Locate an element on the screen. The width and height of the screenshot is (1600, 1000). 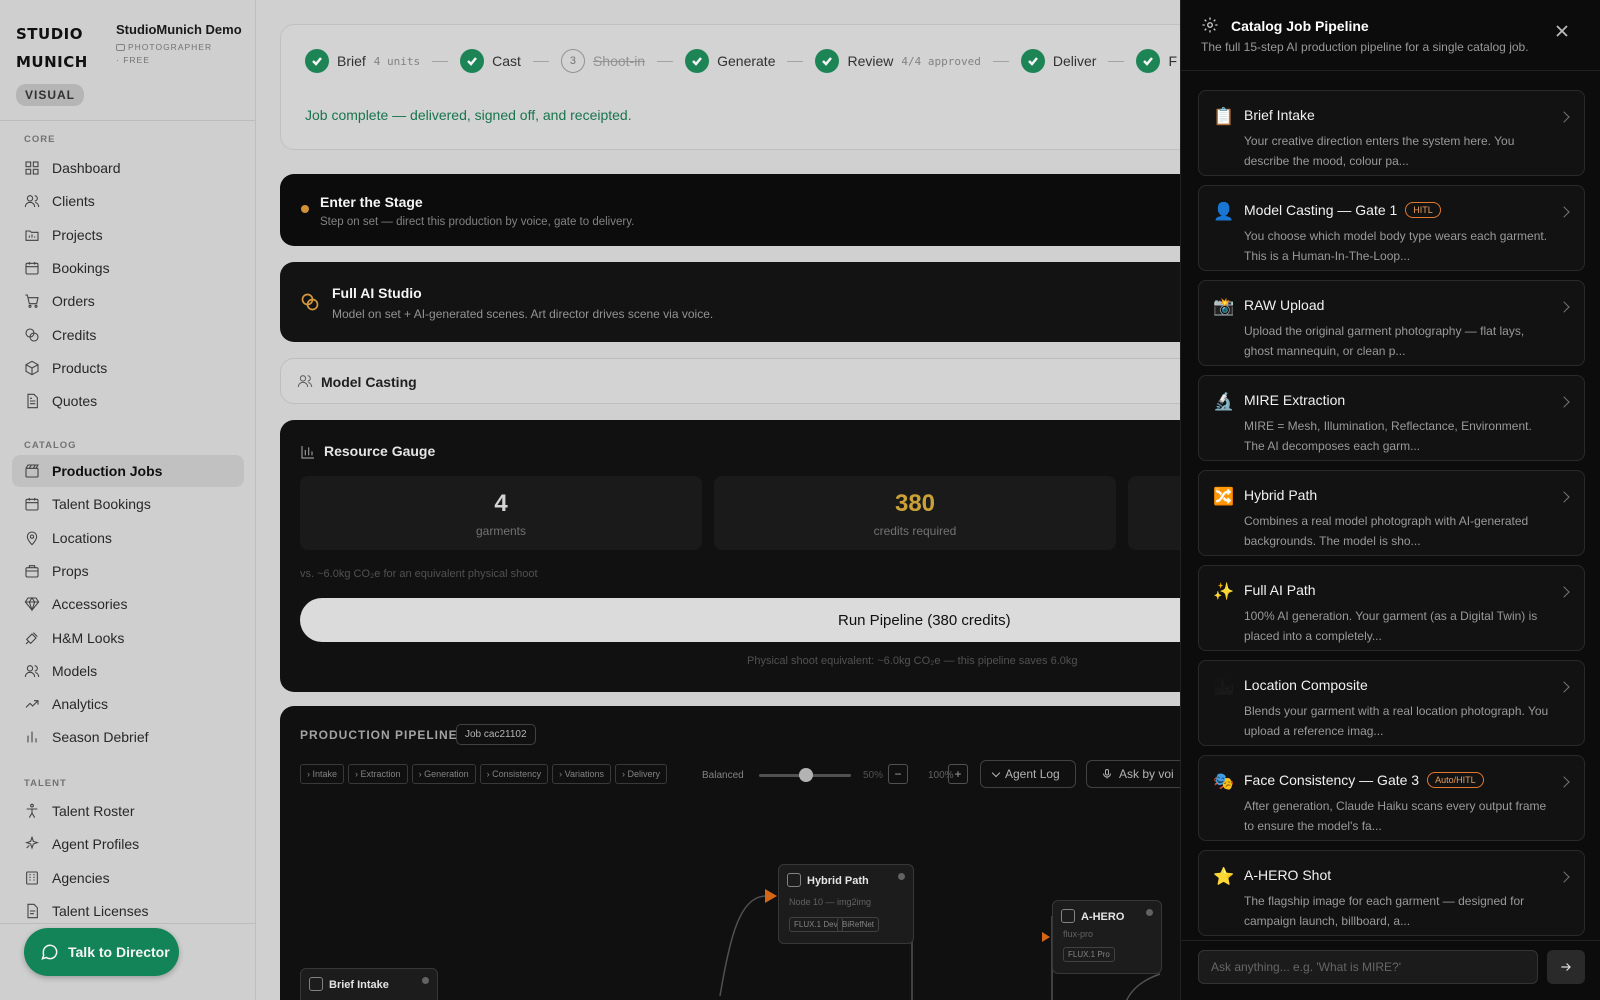
step-title: Brief Intake is located at coordinates (1279, 115).